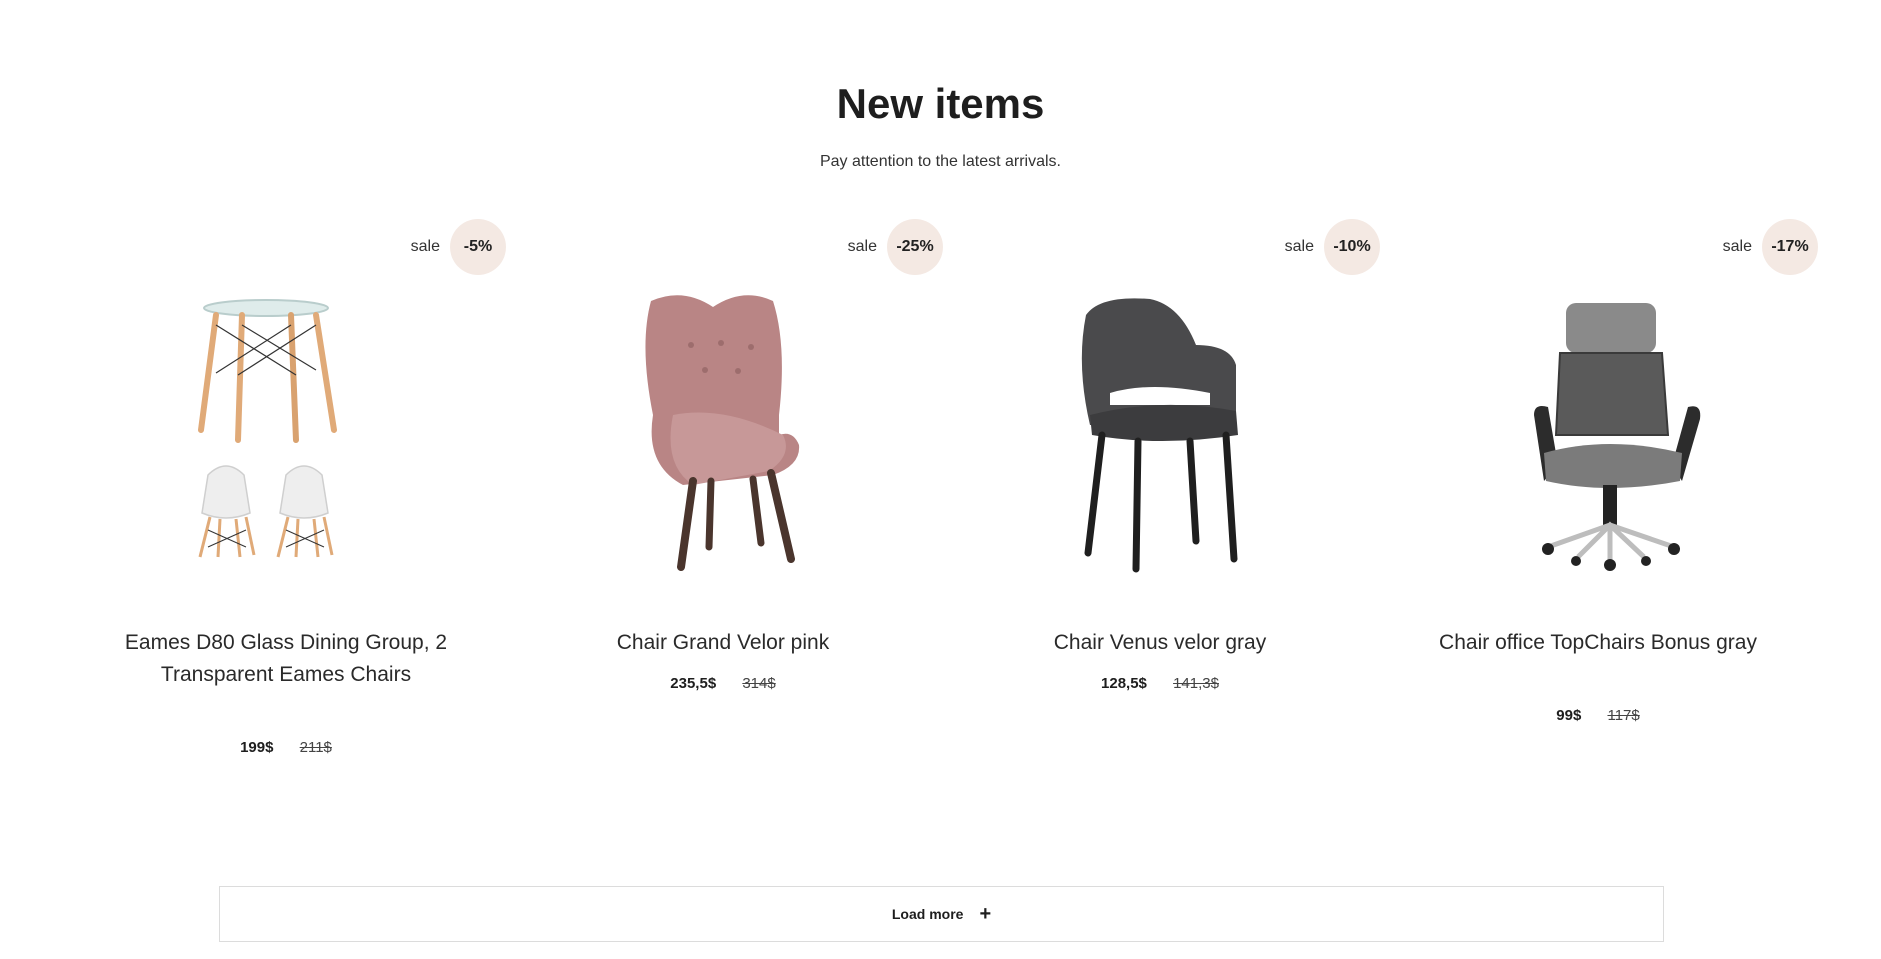 This screenshot has width=1881, height=959. I want to click on price-old: 211$, so click(315, 747).